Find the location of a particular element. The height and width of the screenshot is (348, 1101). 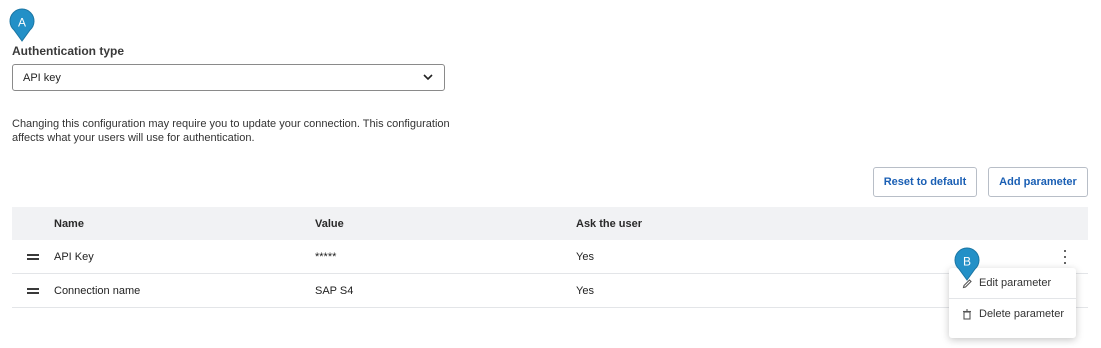

chevron-down-icon is located at coordinates (428, 78).